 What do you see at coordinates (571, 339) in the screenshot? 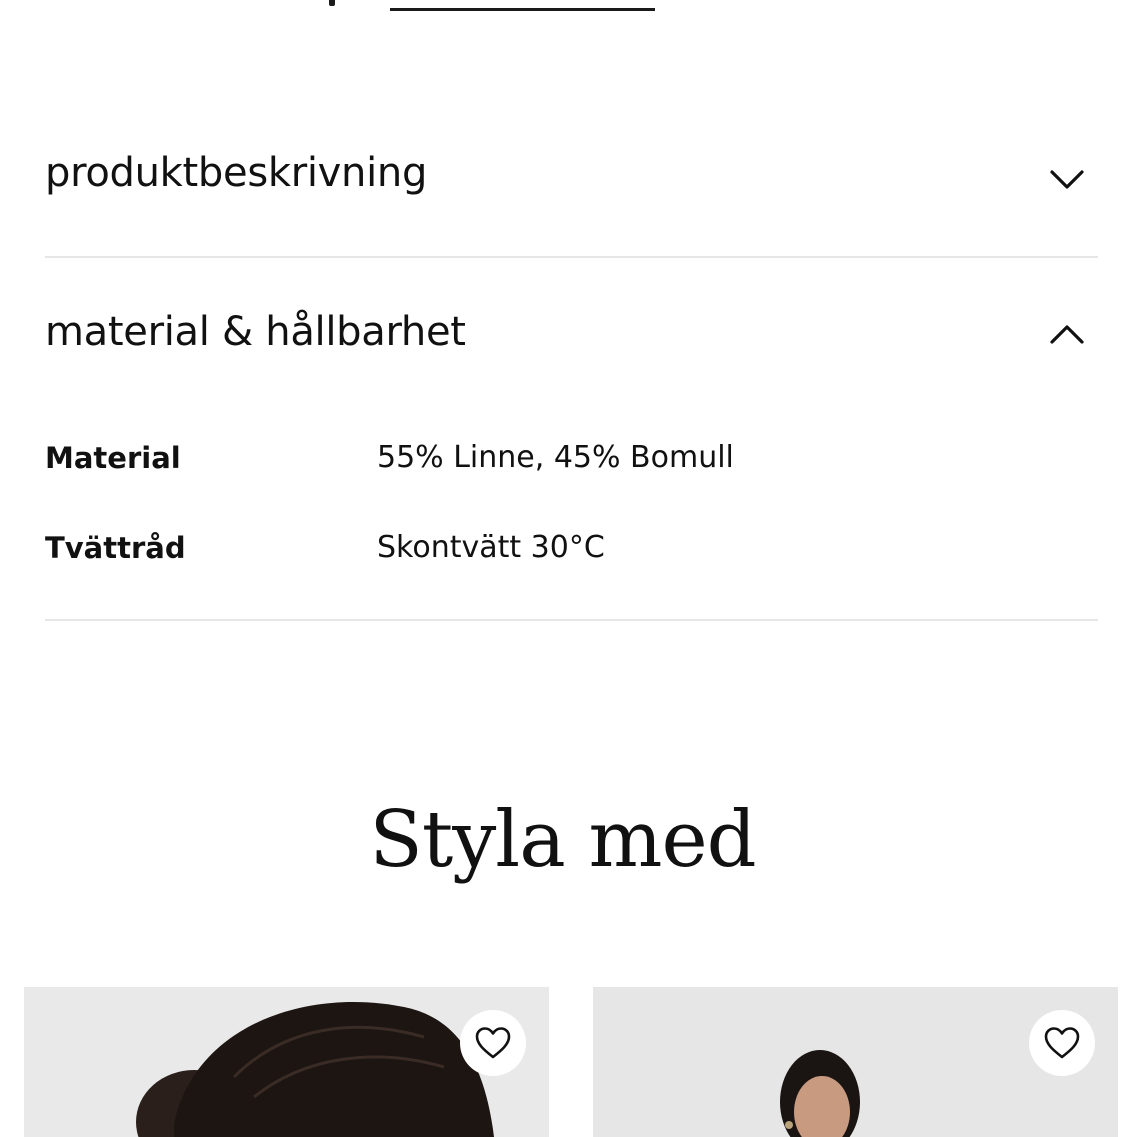
I see `accordion-material-hallbarhet: material & hållbarhet` at bounding box center [571, 339].